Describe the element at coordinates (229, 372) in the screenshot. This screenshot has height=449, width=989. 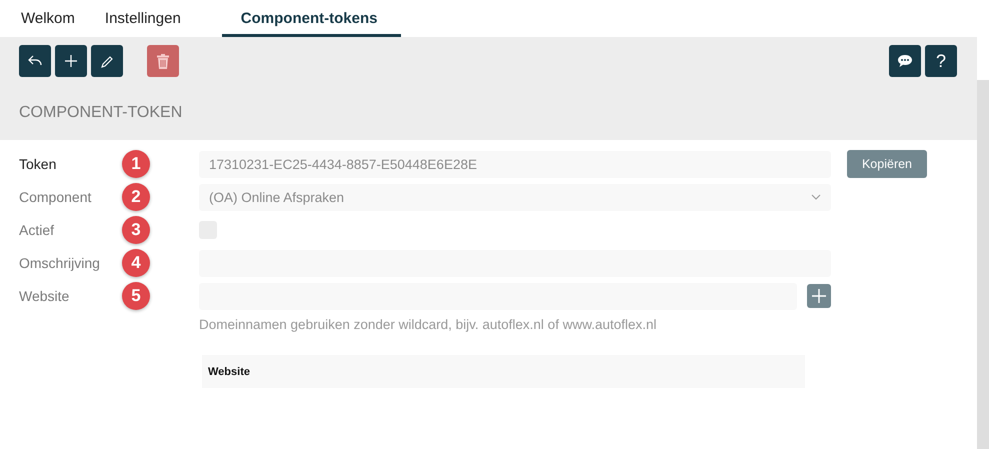
I see `column-header: Website` at that location.